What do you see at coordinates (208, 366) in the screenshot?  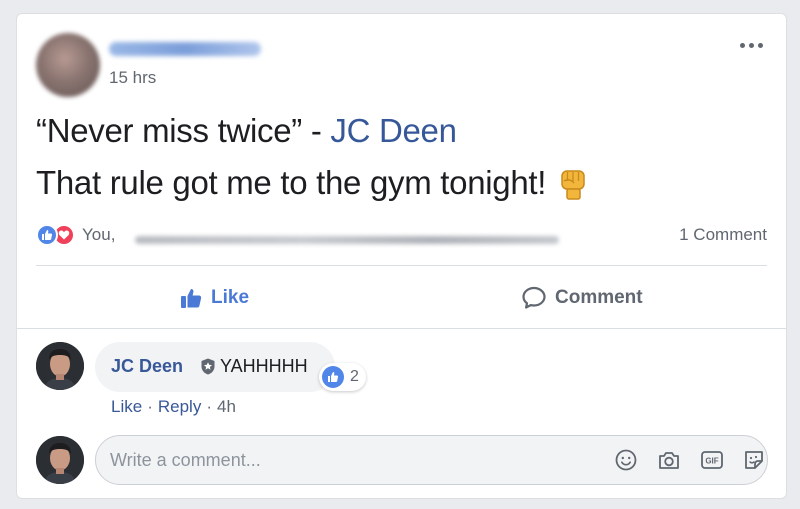 I see `verified-badge-icon` at bounding box center [208, 366].